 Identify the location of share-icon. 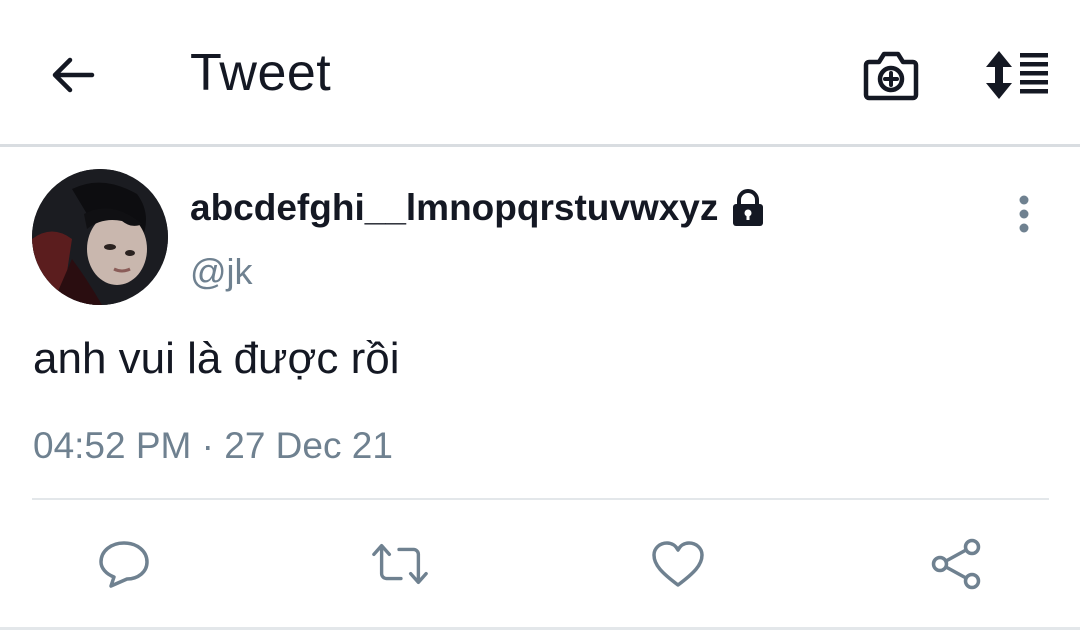
(956, 564).